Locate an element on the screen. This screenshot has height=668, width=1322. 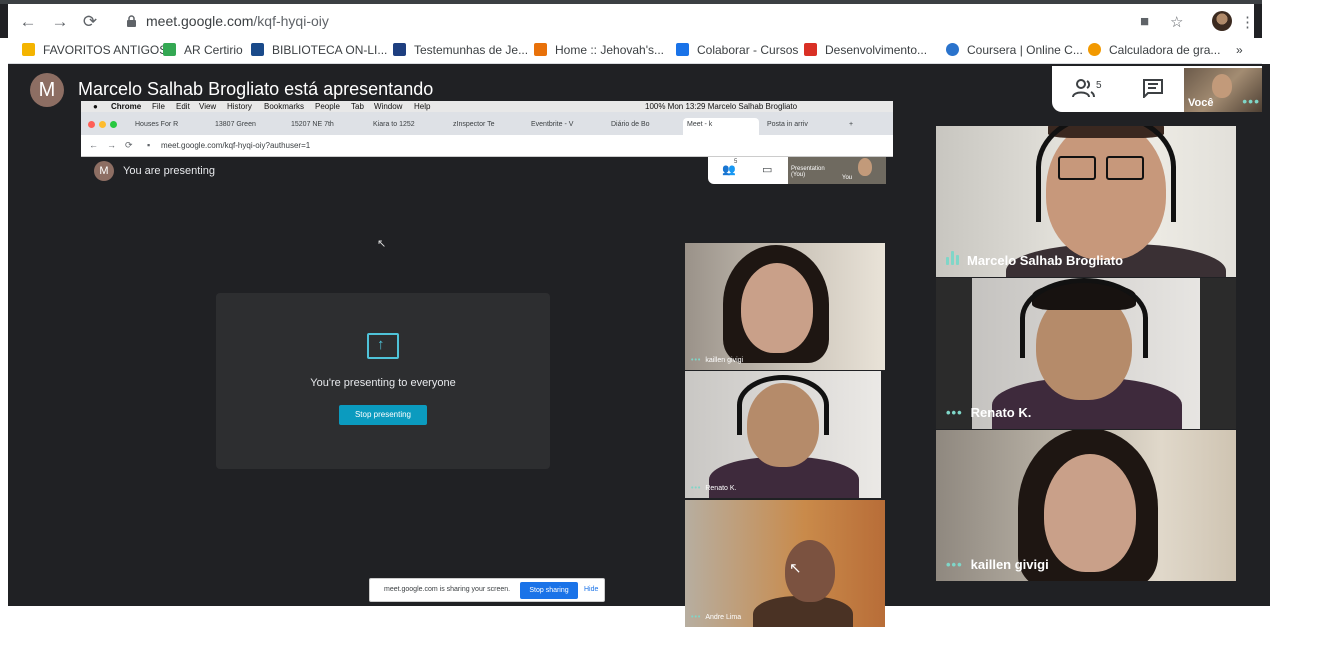
people-count: 5 is located at coordinates (1099, 85).